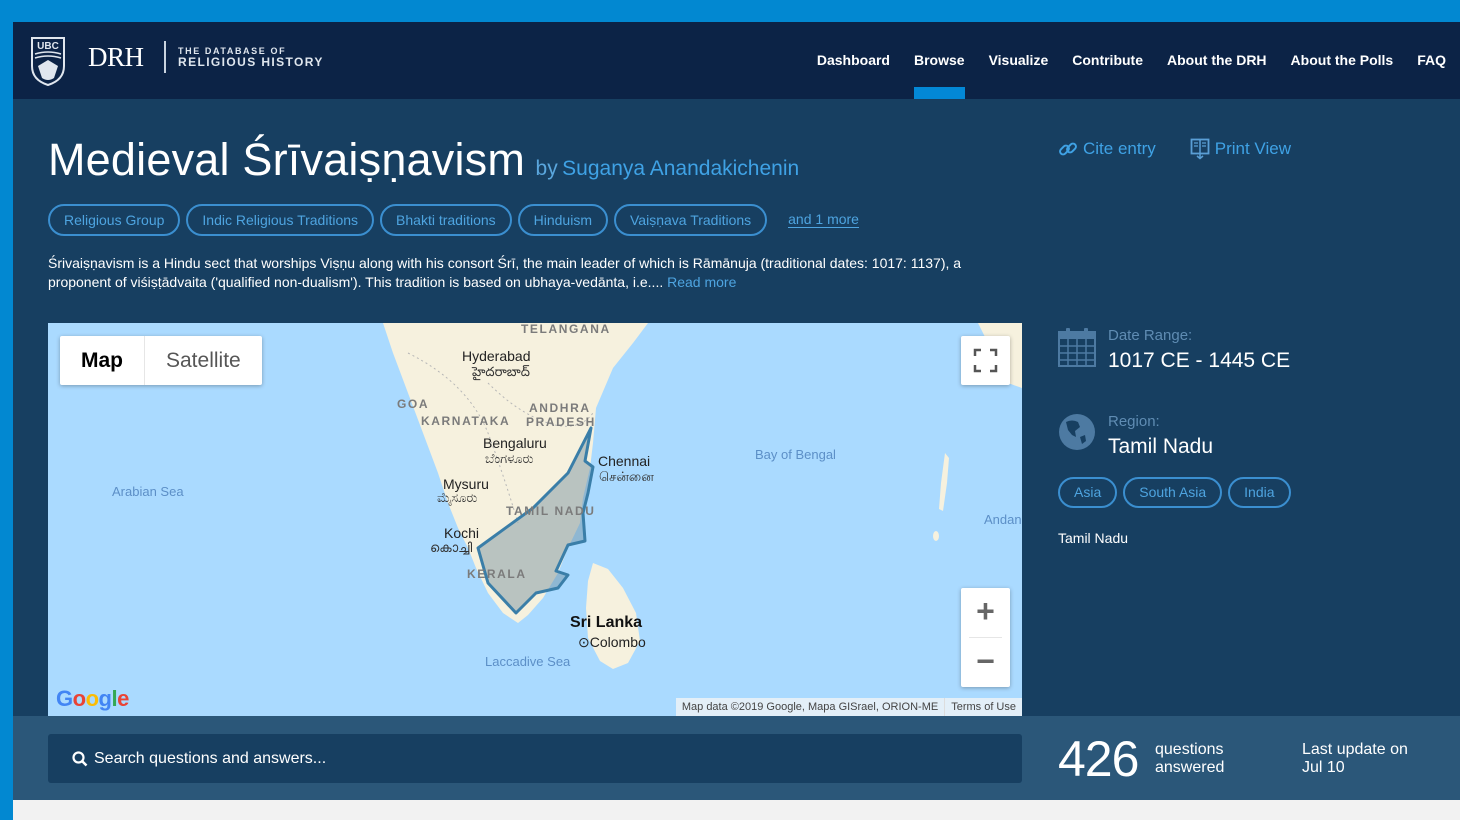  What do you see at coordinates (1190, 767) in the screenshot?
I see `count-label-line2: answered` at bounding box center [1190, 767].